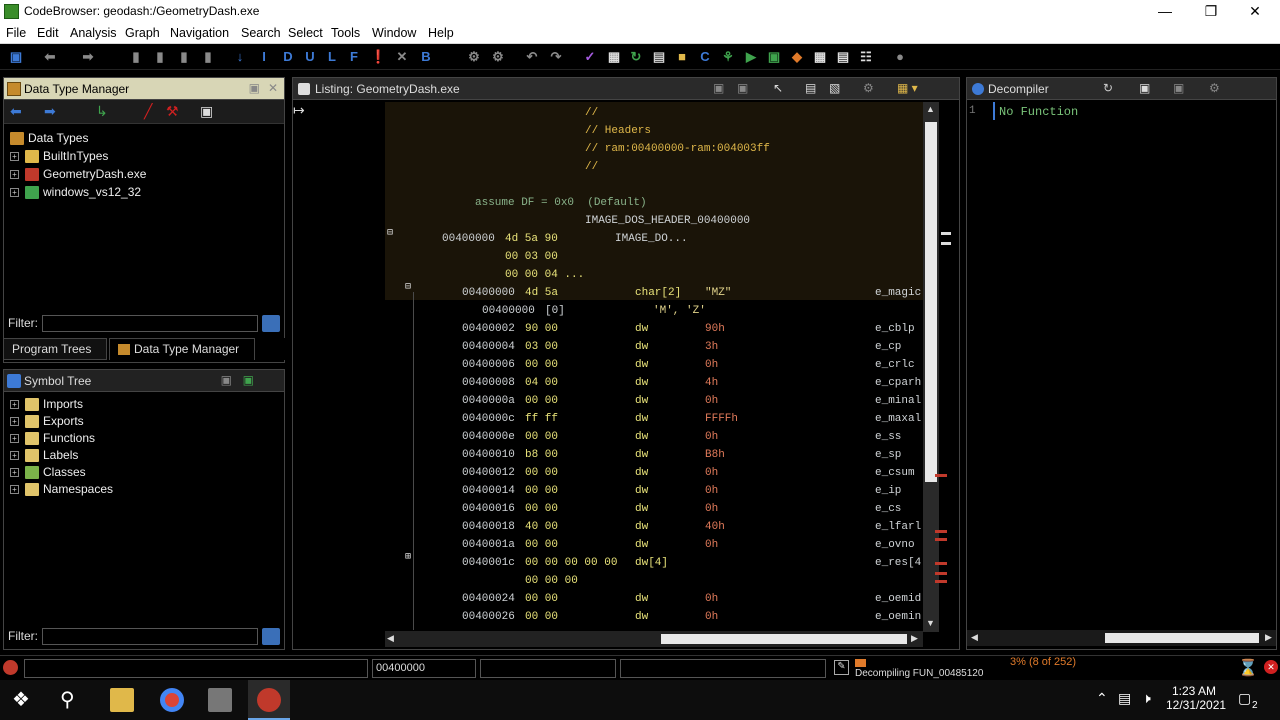 The width and height of the screenshot is (1280, 720). Describe the element at coordinates (888, 455) in the screenshot. I see `field-name: e_sp` at that location.